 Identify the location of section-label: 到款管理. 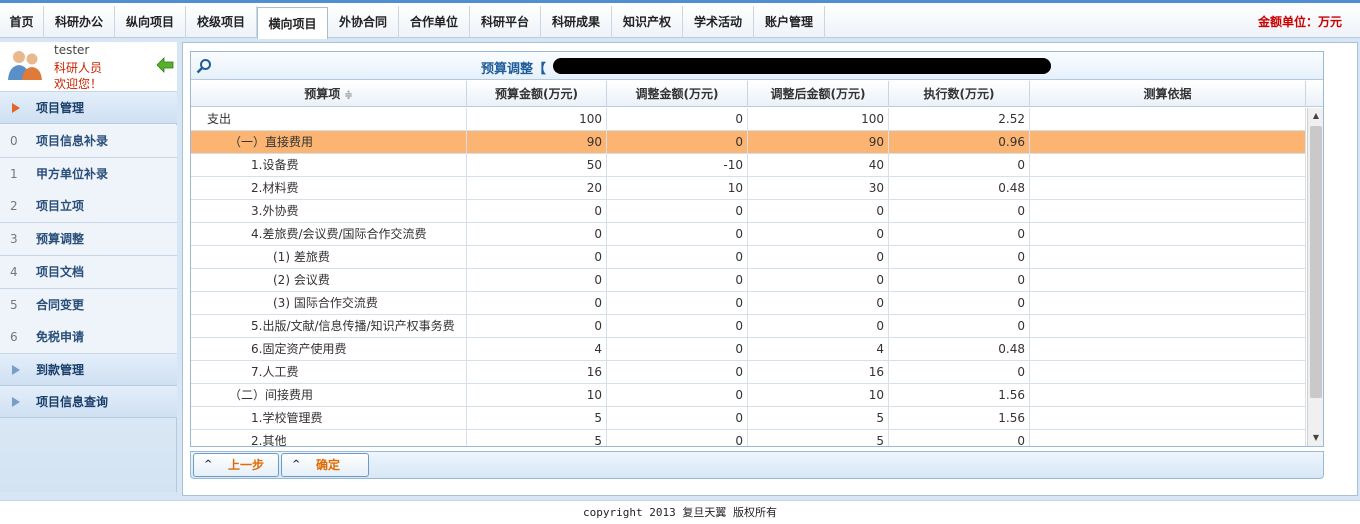
(60, 370).